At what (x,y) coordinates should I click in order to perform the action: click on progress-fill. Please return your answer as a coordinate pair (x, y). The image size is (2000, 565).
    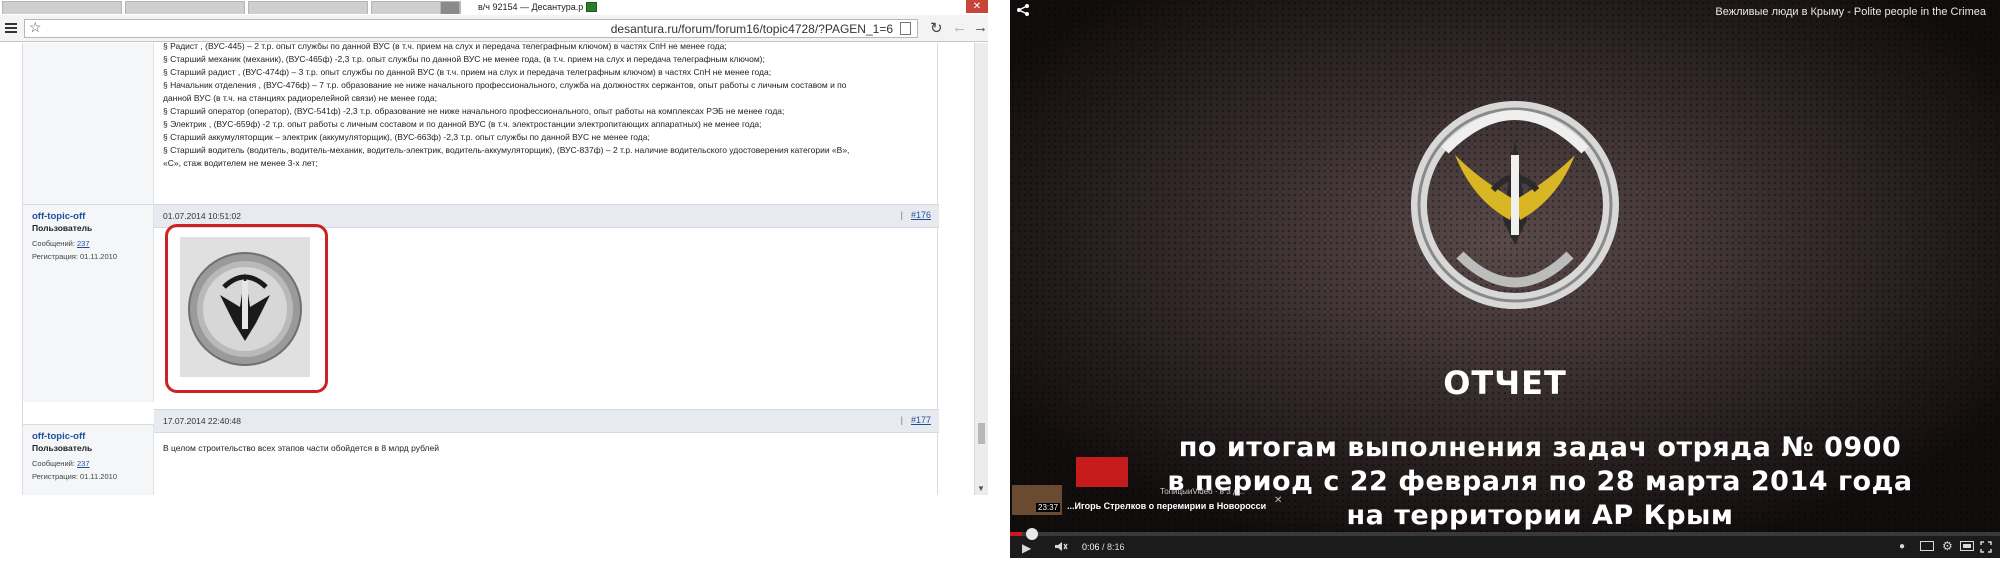
    Looking at the image, I should click on (1016, 534).